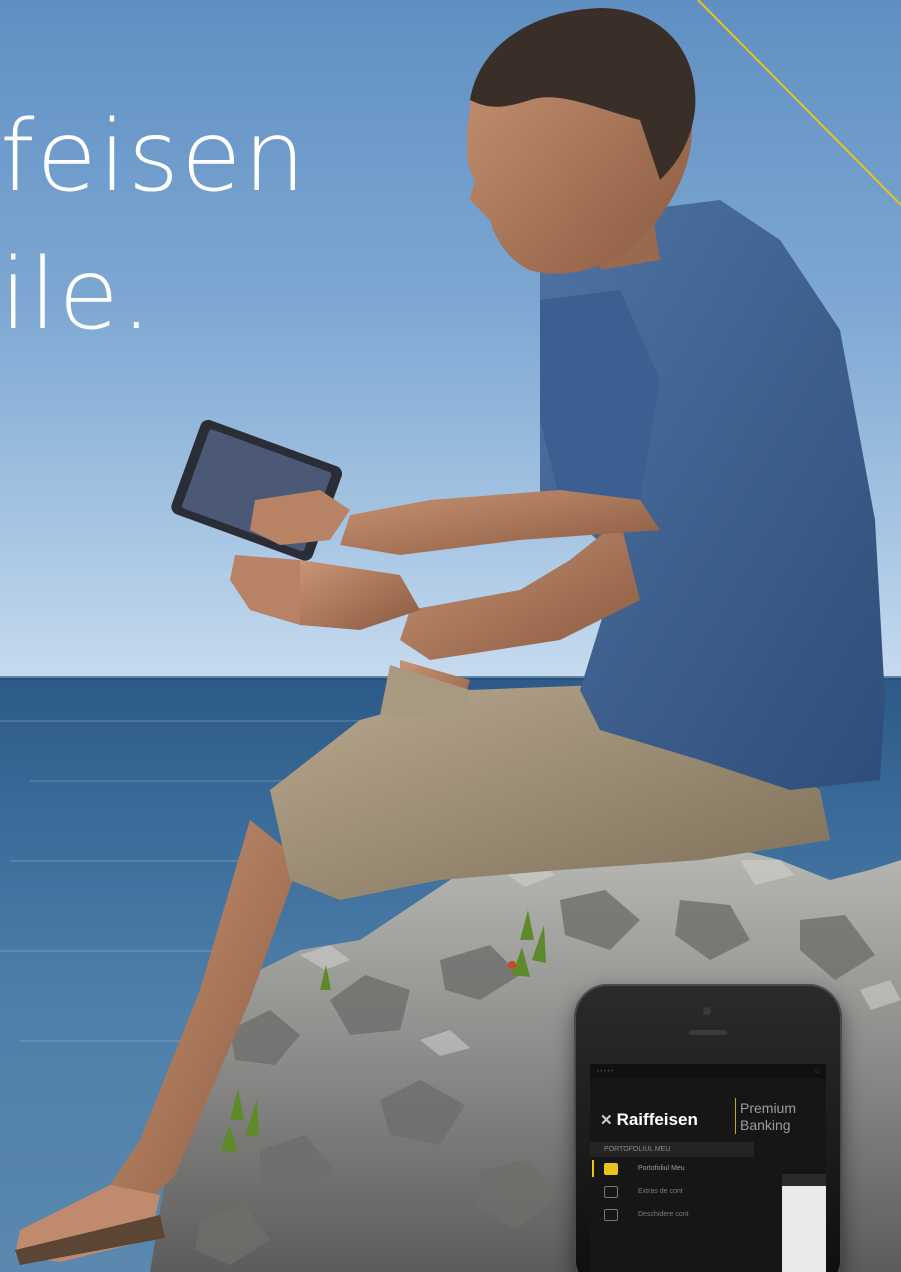  What do you see at coordinates (611, 1191) in the screenshot?
I see `statement-icon` at bounding box center [611, 1191].